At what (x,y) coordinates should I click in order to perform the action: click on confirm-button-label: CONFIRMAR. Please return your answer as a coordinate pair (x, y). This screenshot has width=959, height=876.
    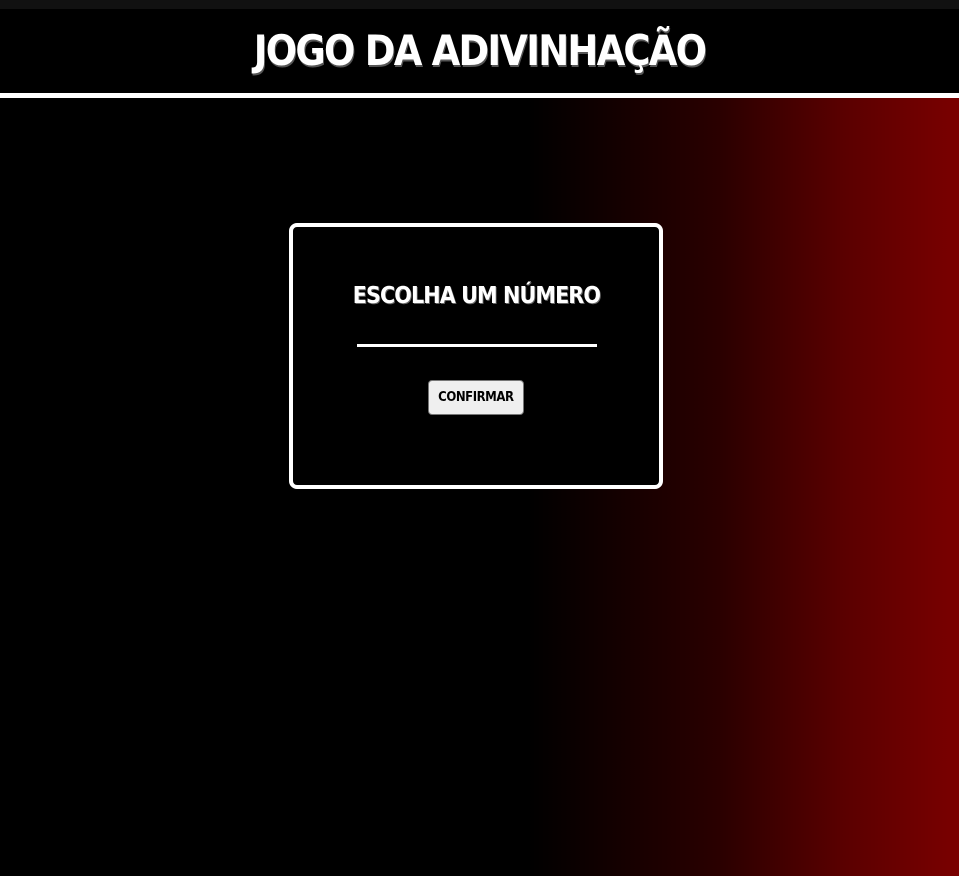
    Looking at the image, I should click on (476, 397).